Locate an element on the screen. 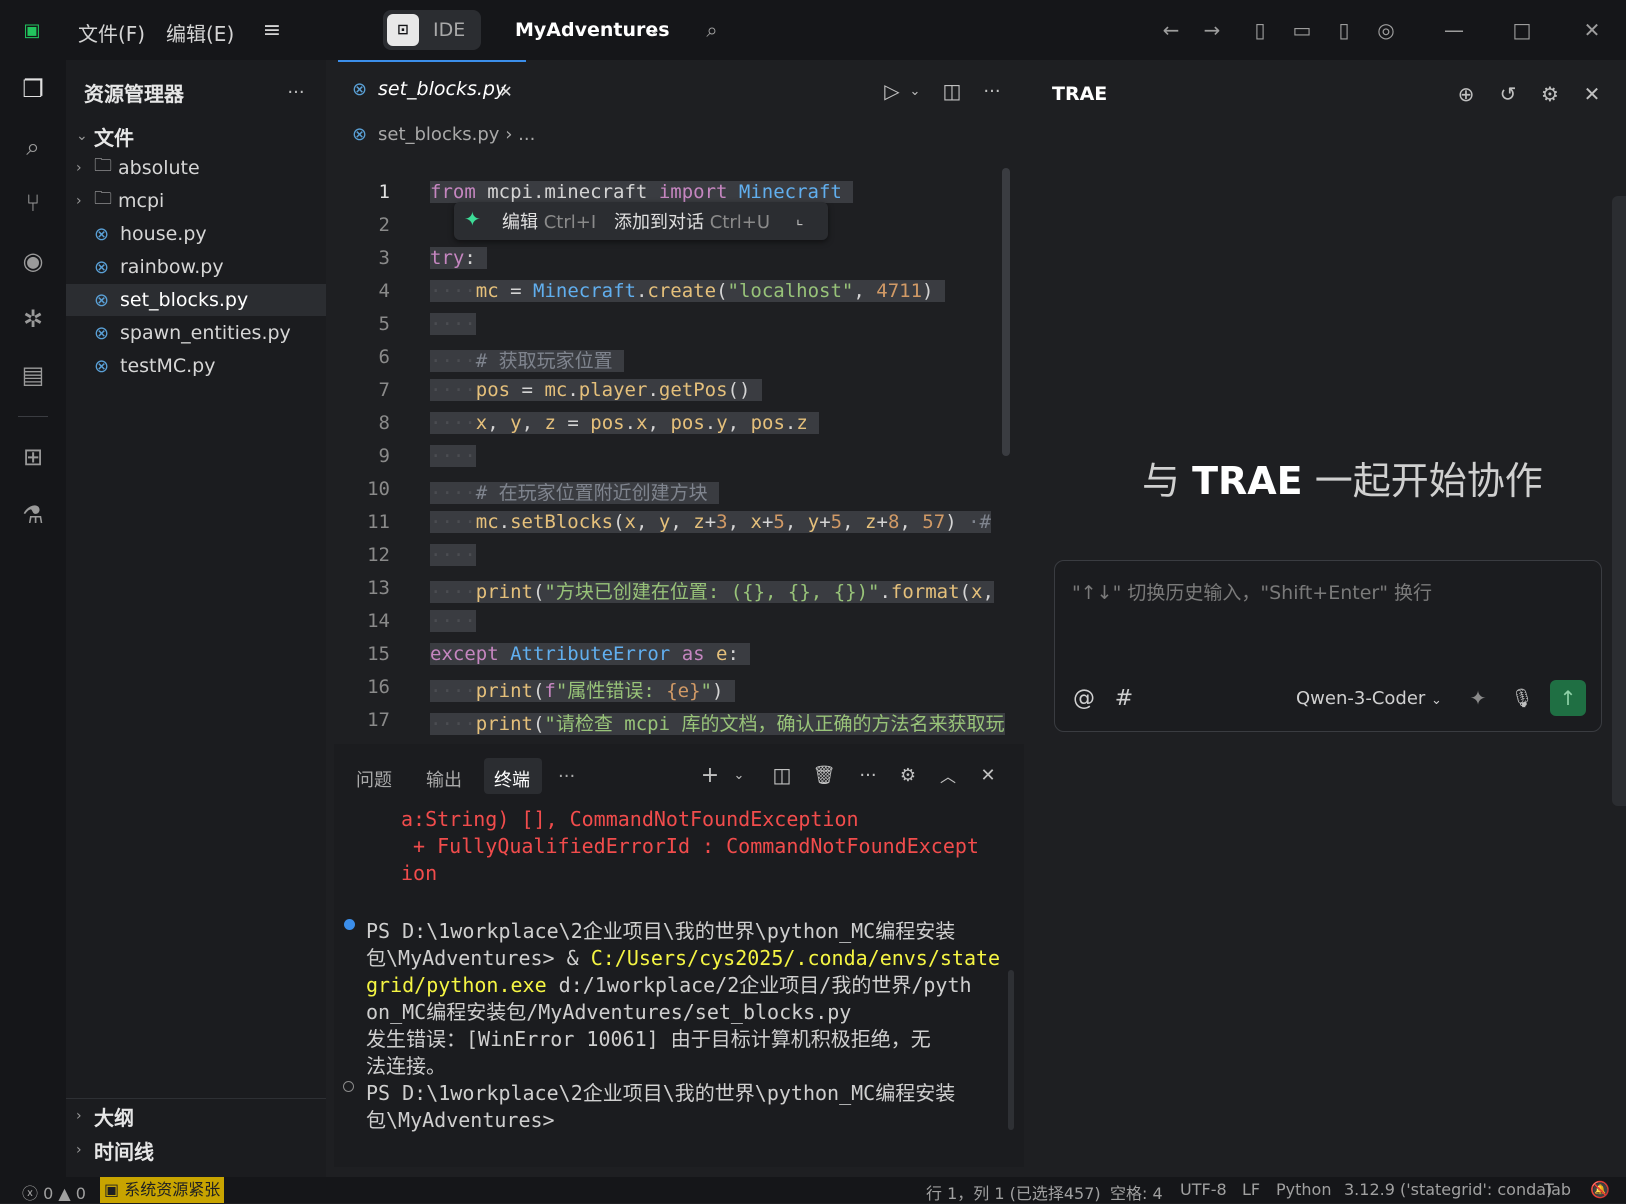  tree-folder: › 🗀 absolute is located at coordinates (196, 168).